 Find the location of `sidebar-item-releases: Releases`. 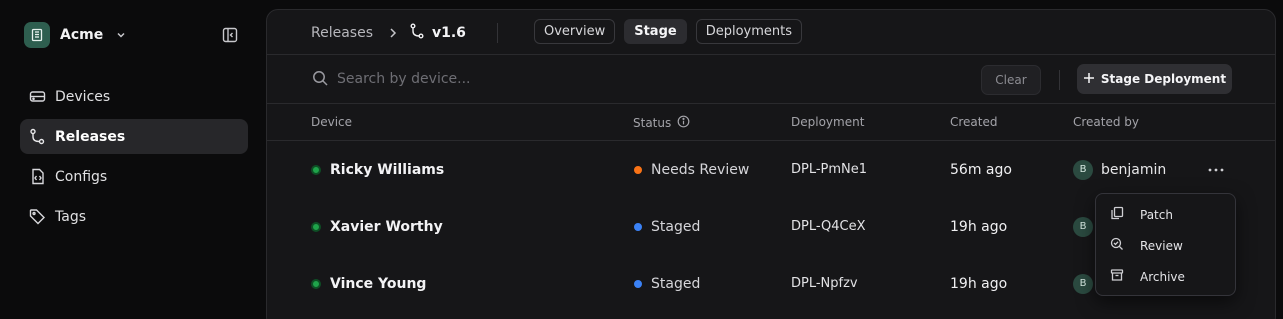

sidebar-item-releases: Releases is located at coordinates (134, 136).